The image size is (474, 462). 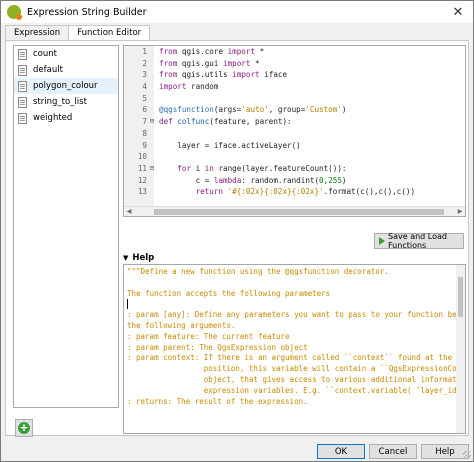 I want to click on save-and-load-functions-button: Save and Load Functions, so click(x=419, y=241).